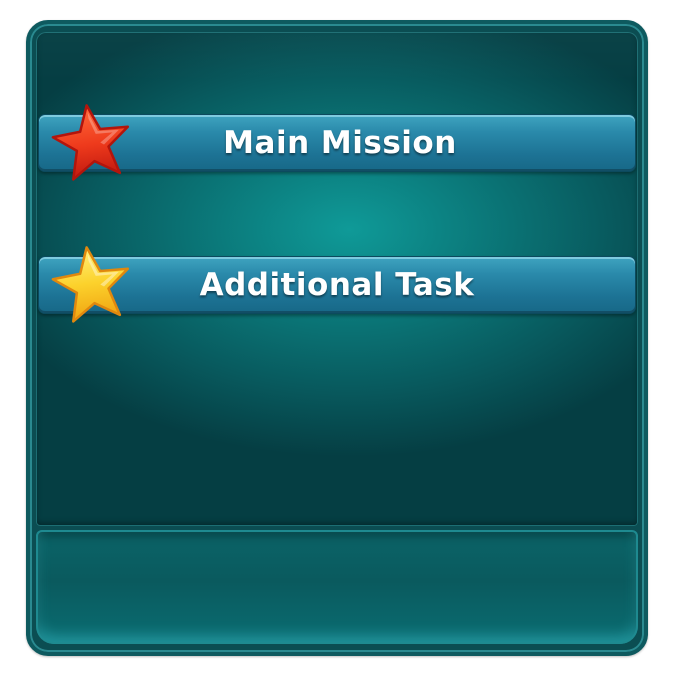 The image size is (674, 680). What do you see at coordinates (337, 587) in the screenshot?
I see `panel-footer-tray` at bounding box center [337, 587].